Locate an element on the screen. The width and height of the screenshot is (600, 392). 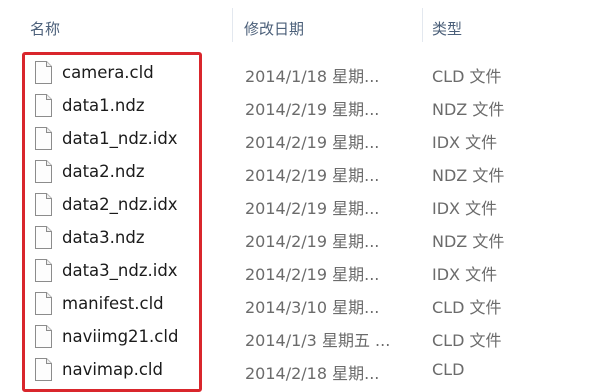
file-row: manifest.cld 2014/3/10 星期... CLD 文件 is located at coordinates (300, 305).